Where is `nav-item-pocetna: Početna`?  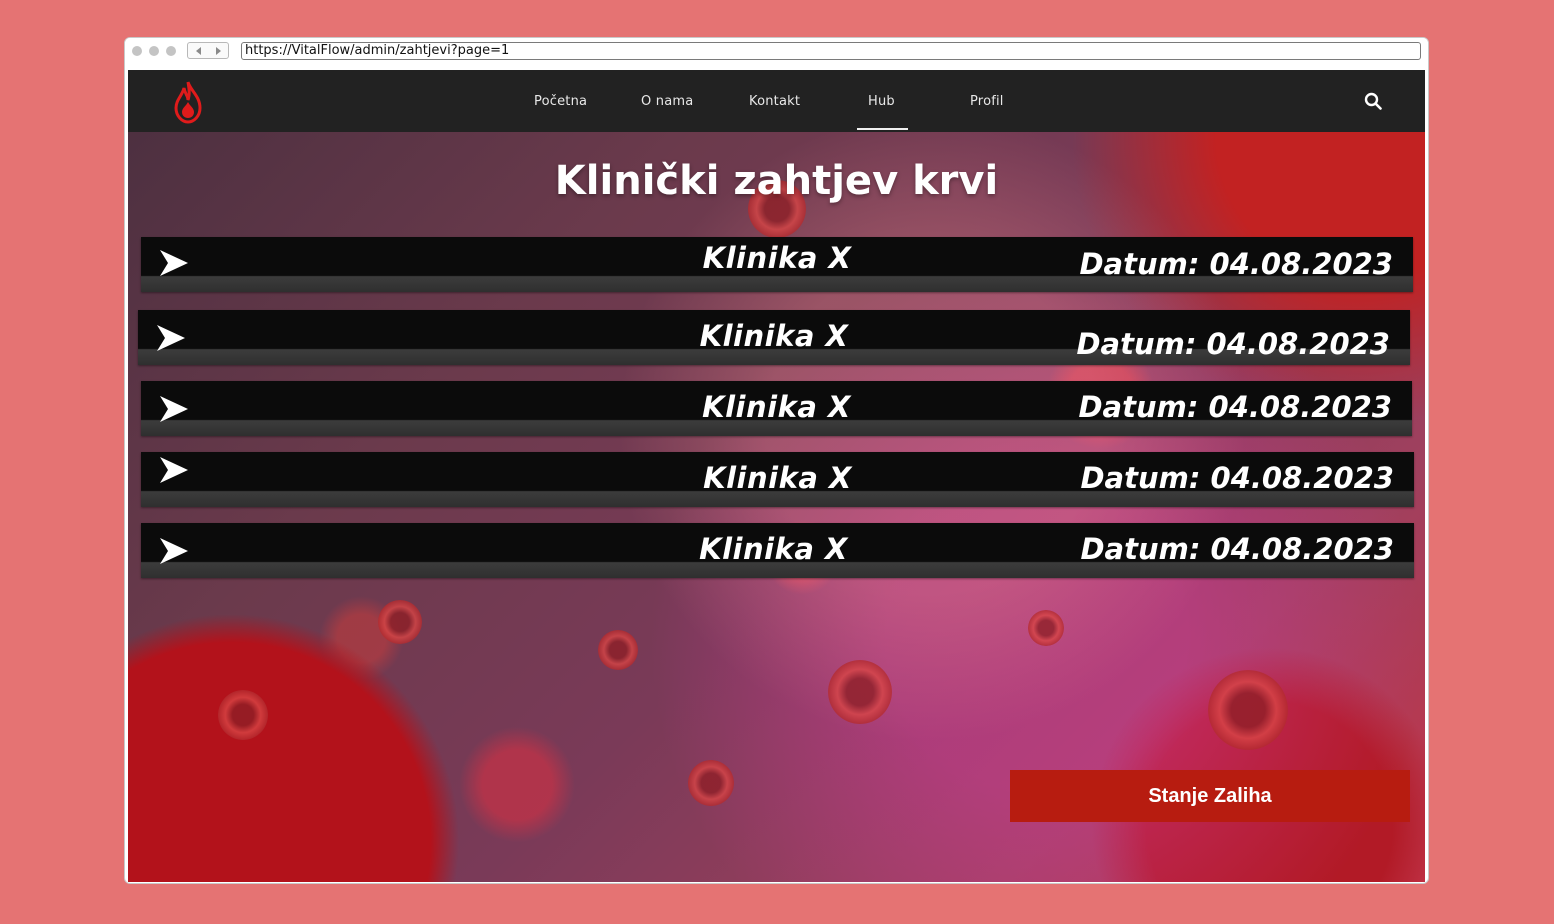 nav-item-pocetna: Početna is located at coordinates (560, 101).